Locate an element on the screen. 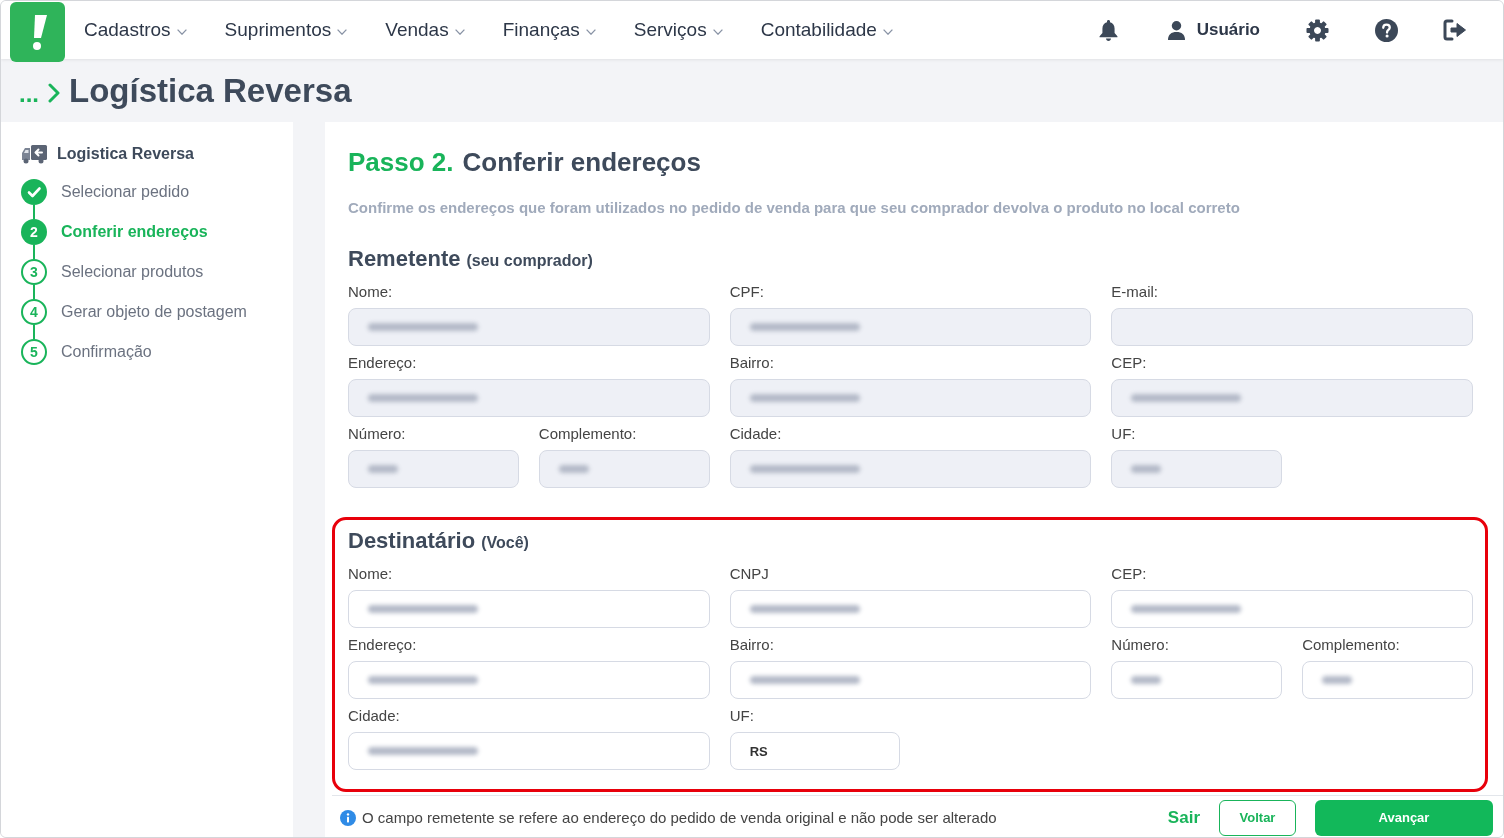 The width and height of the screenshot is (1504, 838). step-number: Passo 2. is located at coordinates (401, 162).